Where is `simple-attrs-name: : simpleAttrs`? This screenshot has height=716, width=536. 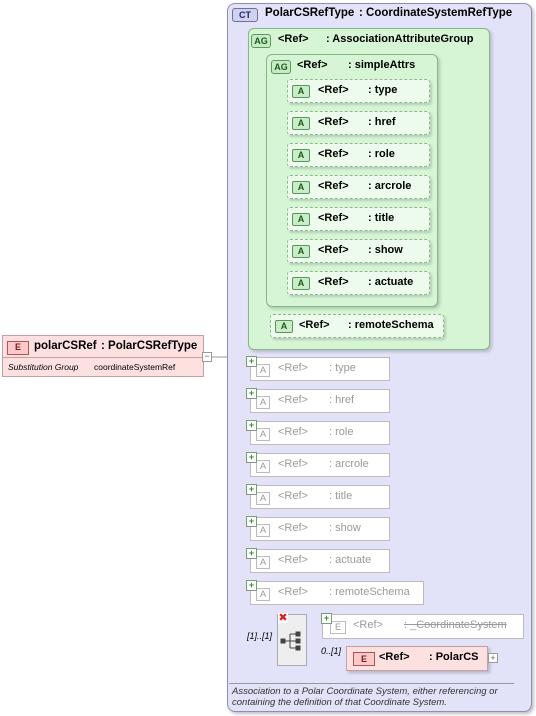 simple-attrs-name: : simpleAttrs is located at coordinates (382, 65).